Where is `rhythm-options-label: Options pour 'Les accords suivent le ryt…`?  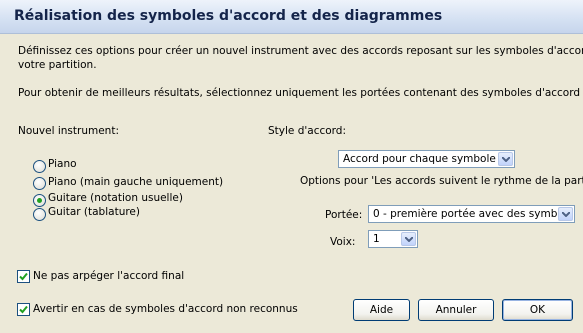
rhythm-options-label: Options pour 'Les accords suivent le ryt… is located at coordinates (441, 181).